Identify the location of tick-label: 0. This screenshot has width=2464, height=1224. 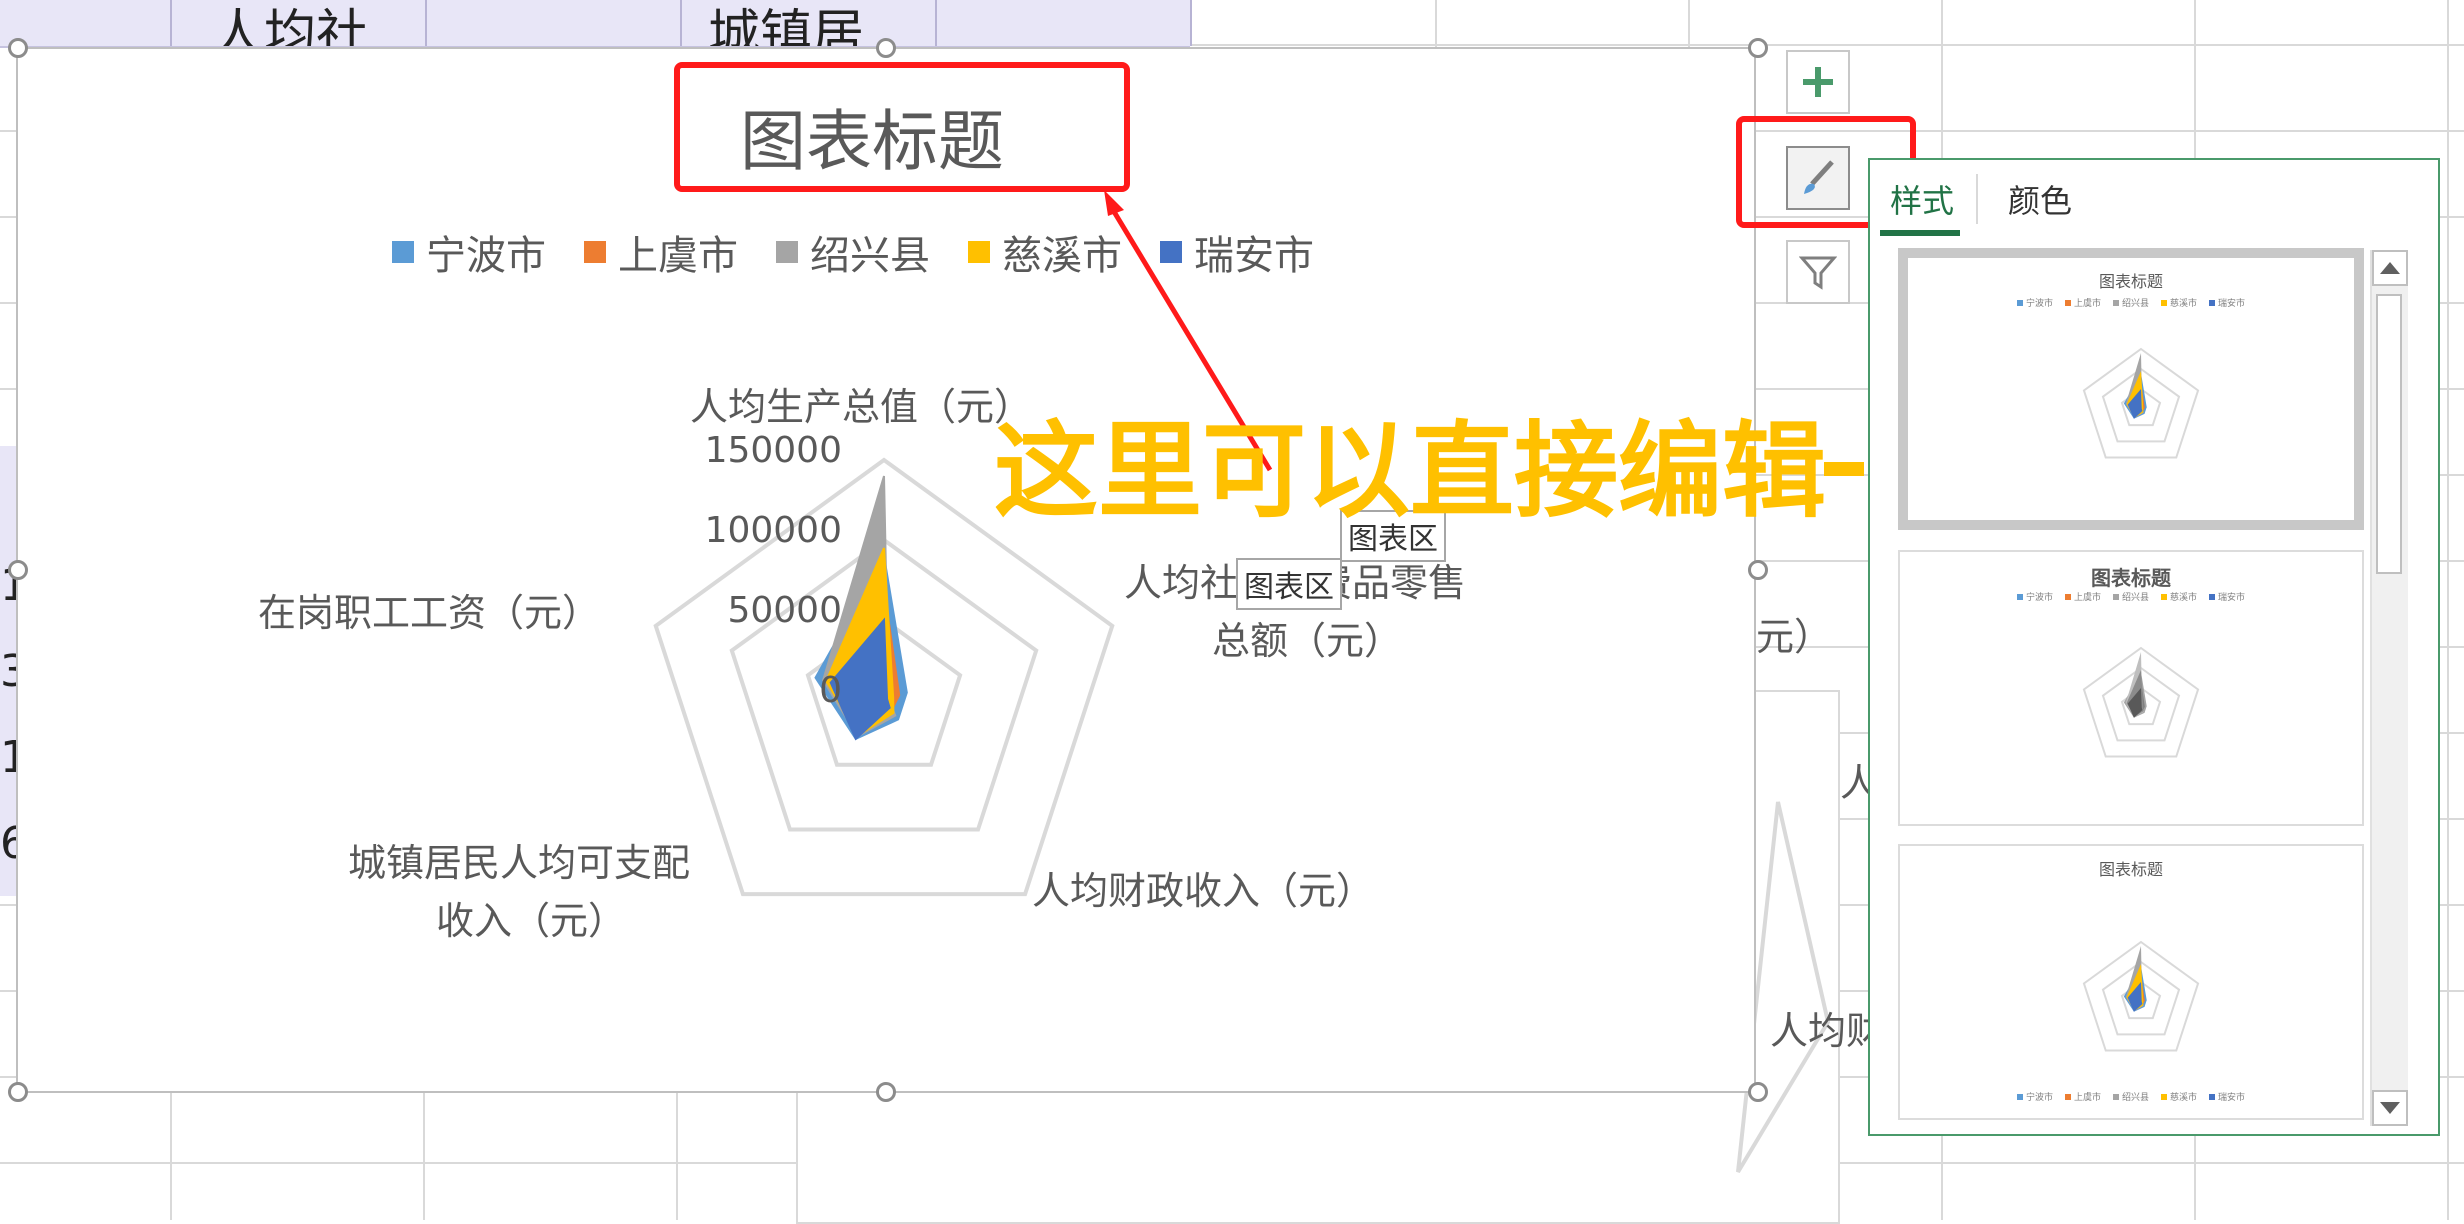
(830, 690).